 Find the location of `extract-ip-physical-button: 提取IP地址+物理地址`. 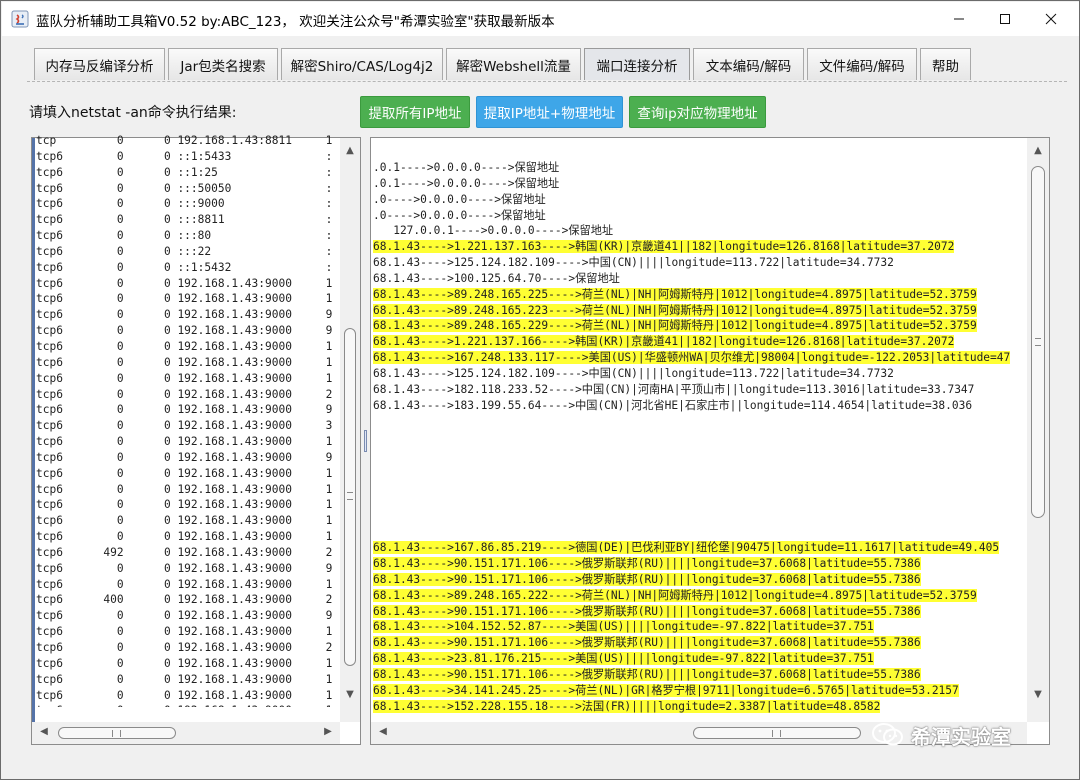

extract-ip-physical-button: 提取IP地址+物理地址 is located at coordinates (549, 112).